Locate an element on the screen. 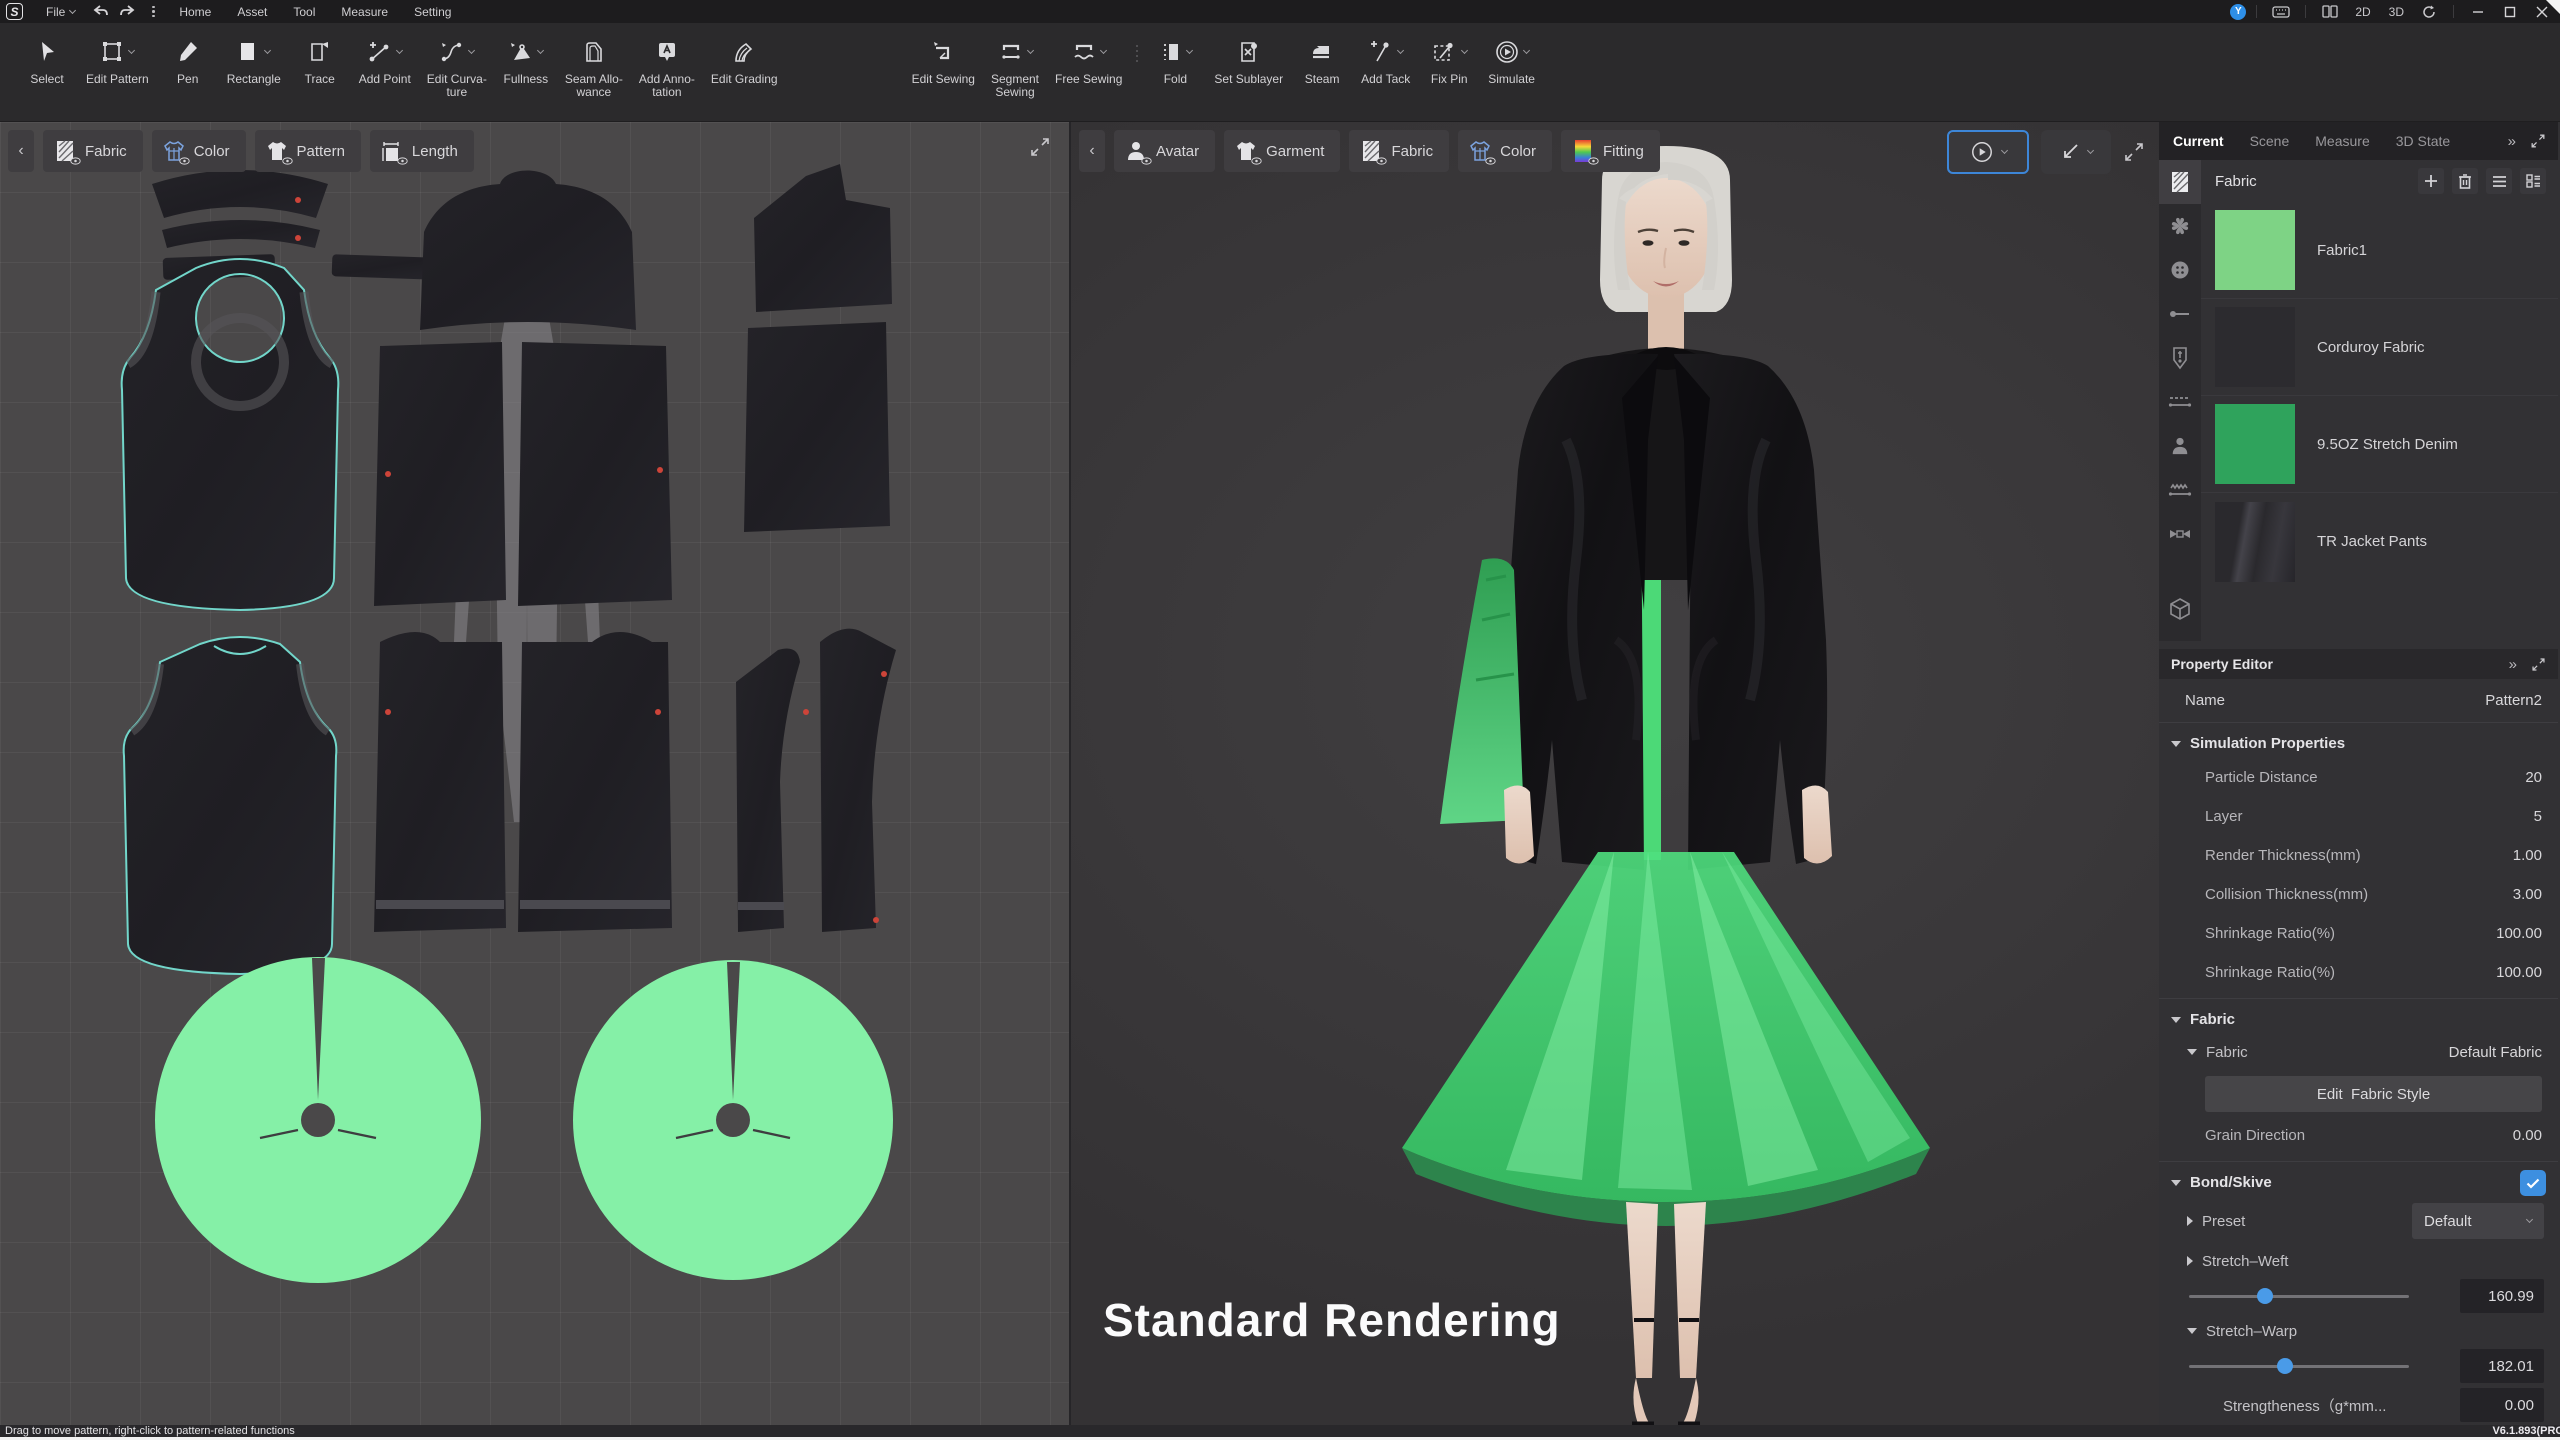  collapse-panel-icon: » is located at coordinates (2512, 141).